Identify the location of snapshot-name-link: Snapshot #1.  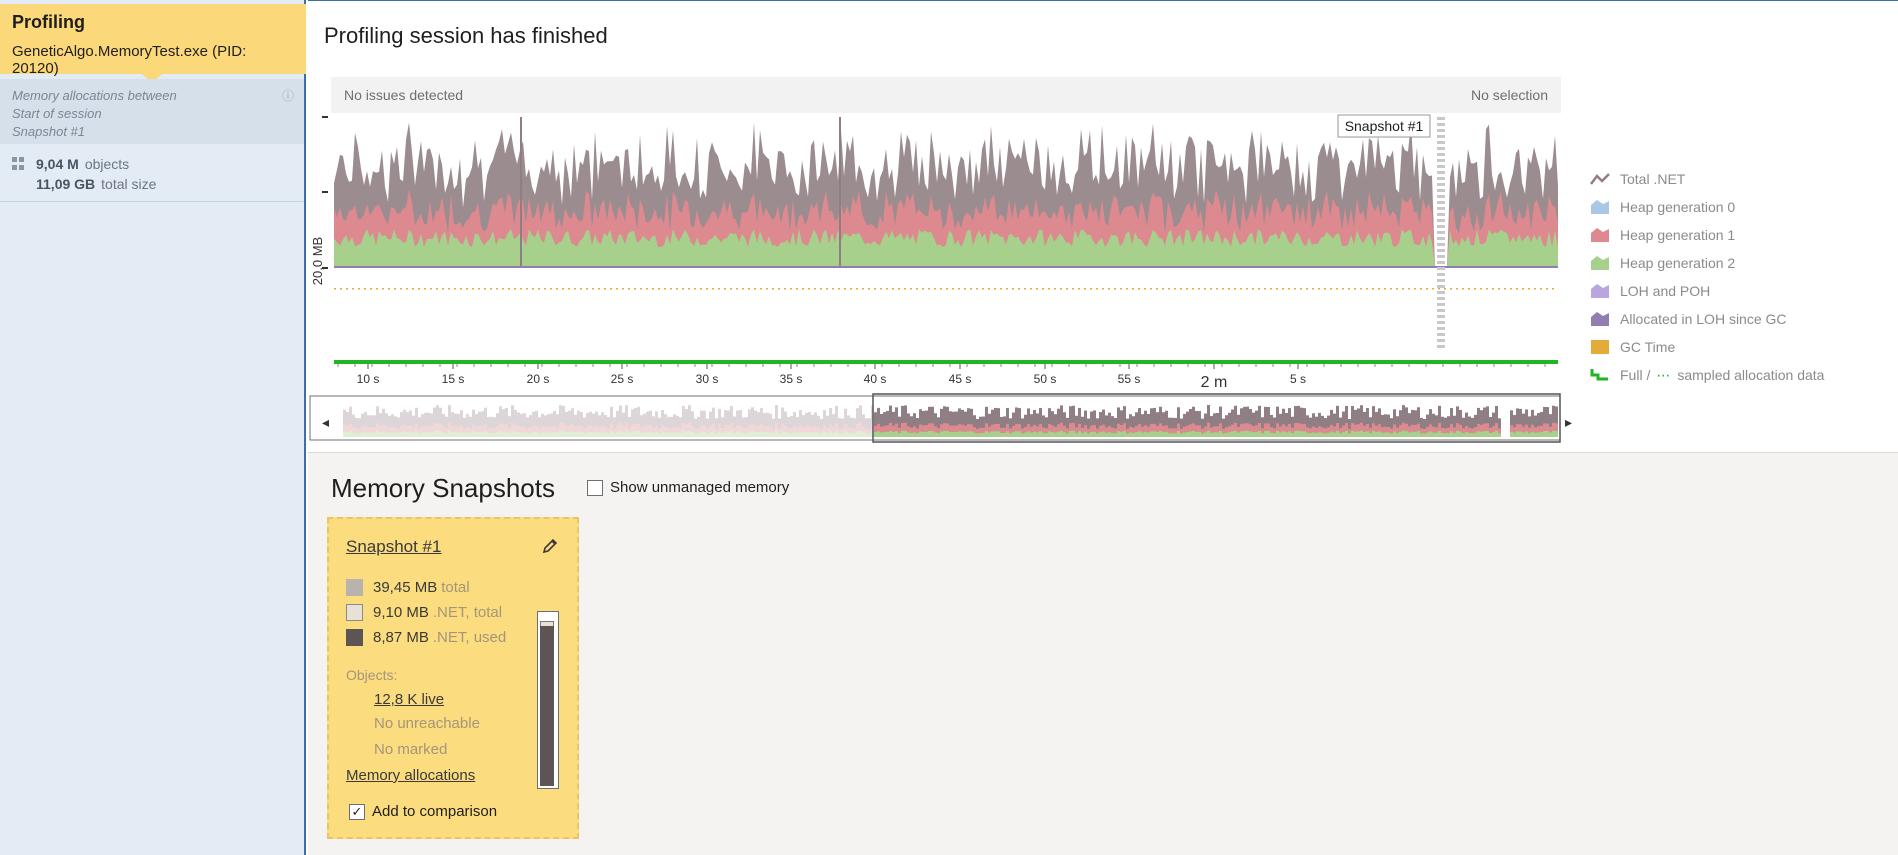
(393, 547).